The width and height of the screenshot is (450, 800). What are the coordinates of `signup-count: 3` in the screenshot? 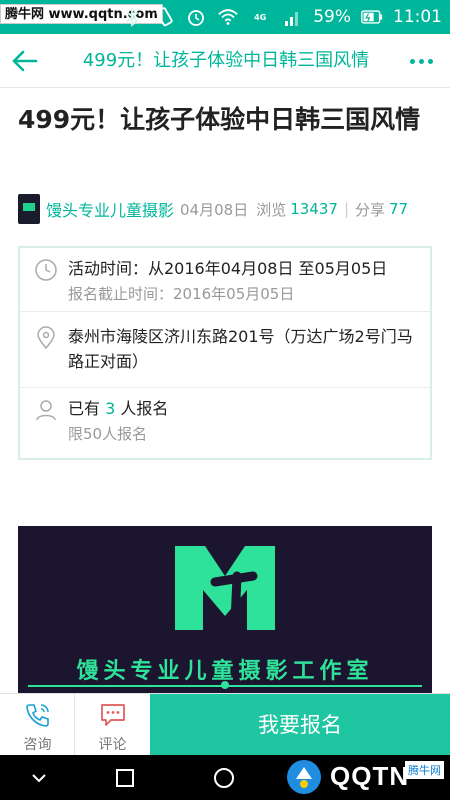 It's located at (110, 408).